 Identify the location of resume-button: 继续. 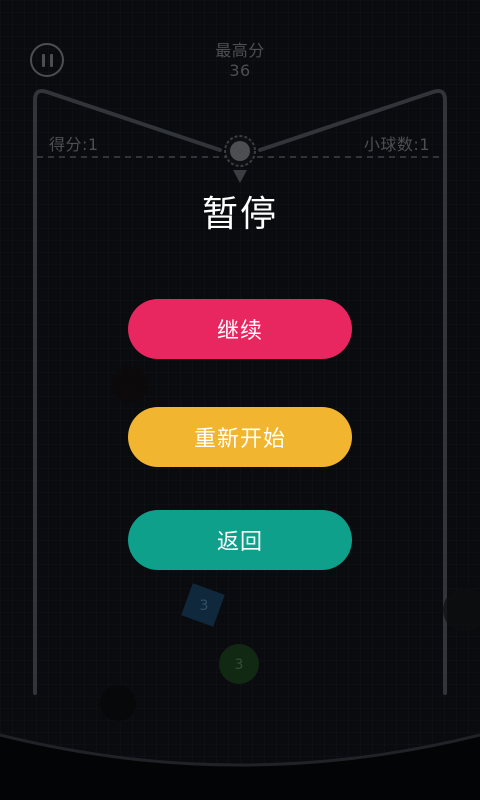
(240, 329).